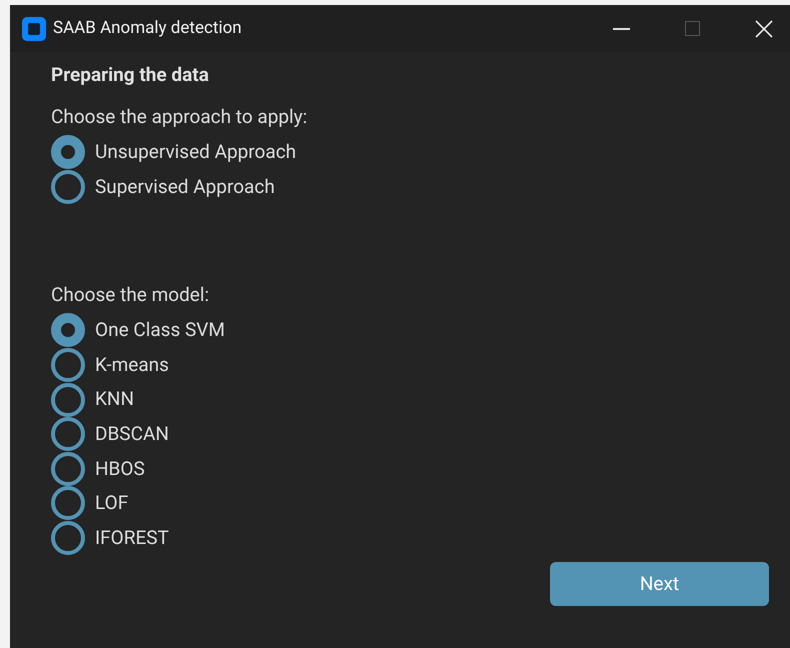 The image size is (790, 648). Describe the element at coordinates (130, 295) in the screenshot. I see `model-prompt: Choose the model:` at that location.